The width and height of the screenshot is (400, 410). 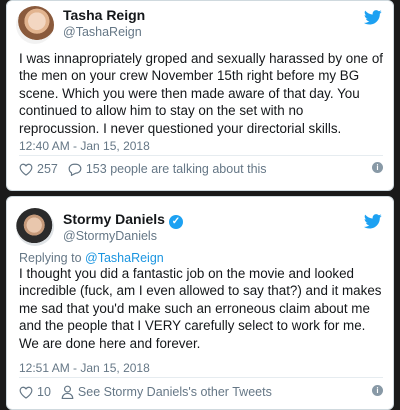 I want to click on tweet-timestamp: 12:51 AM - Jan 15, 2018, so click(x=84, y=368).